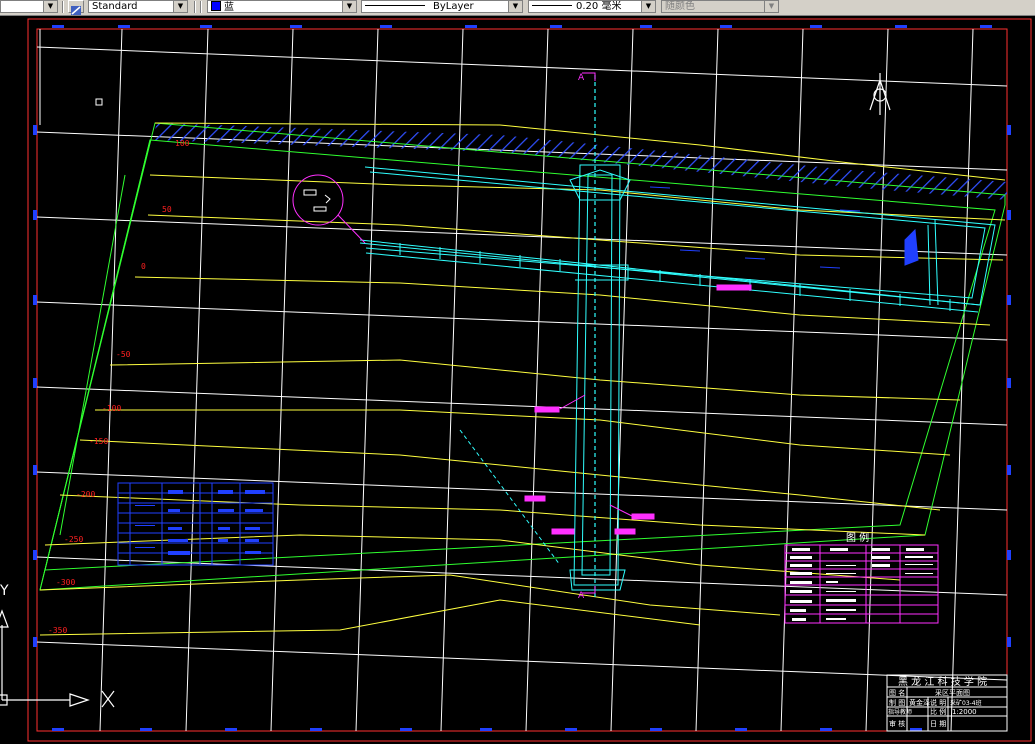  Describe the element at coordinates (143, 266) in the screenshot. I see `contour-label: 0` at that location.